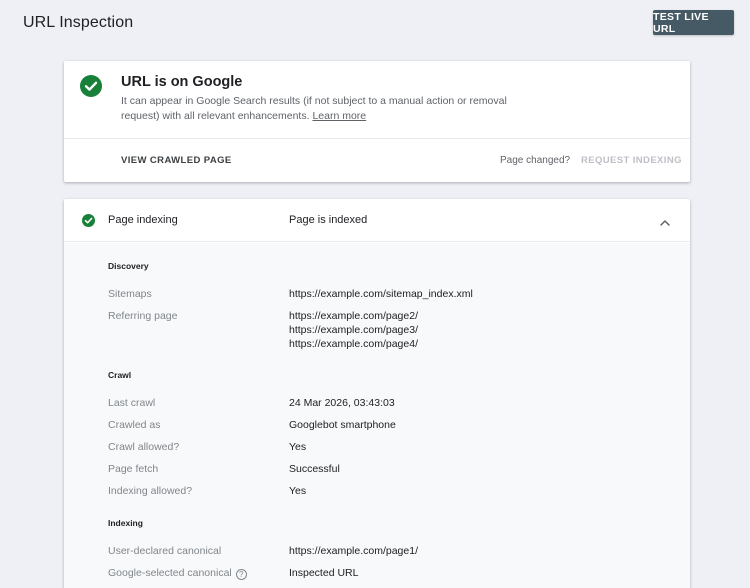 This screenshot has height=588, width=750. I want to click on discovery-heading: Discovery, so click(128, 266).